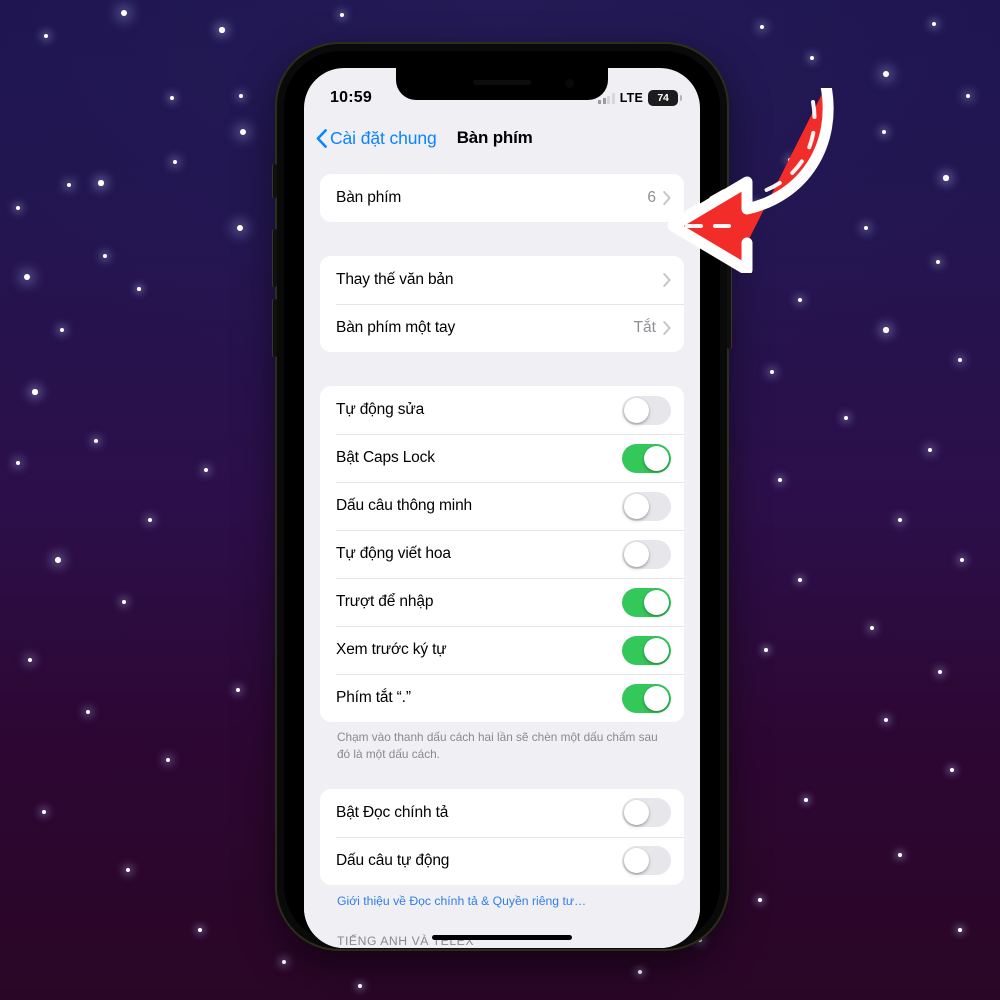  I want to click on row-ban-phim: Bàn phím 6, so click(502, 198).